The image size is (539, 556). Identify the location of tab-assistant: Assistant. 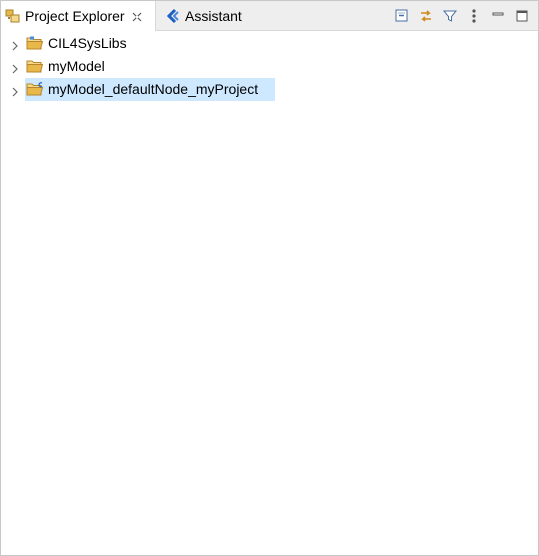
(211, 15).